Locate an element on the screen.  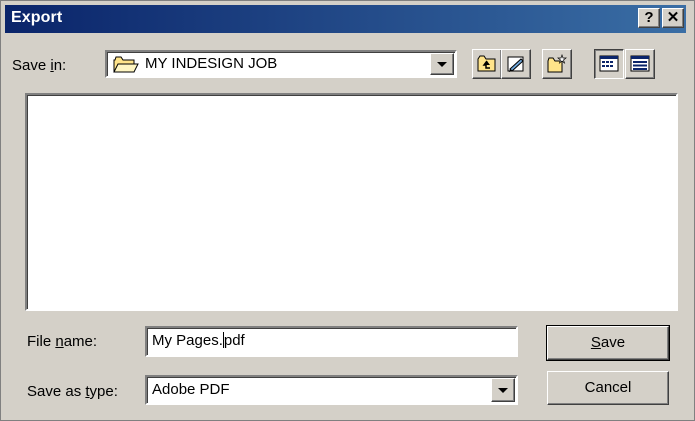
save-in-value: MY INDESIGN JOB is located at coordinates (211, 63).